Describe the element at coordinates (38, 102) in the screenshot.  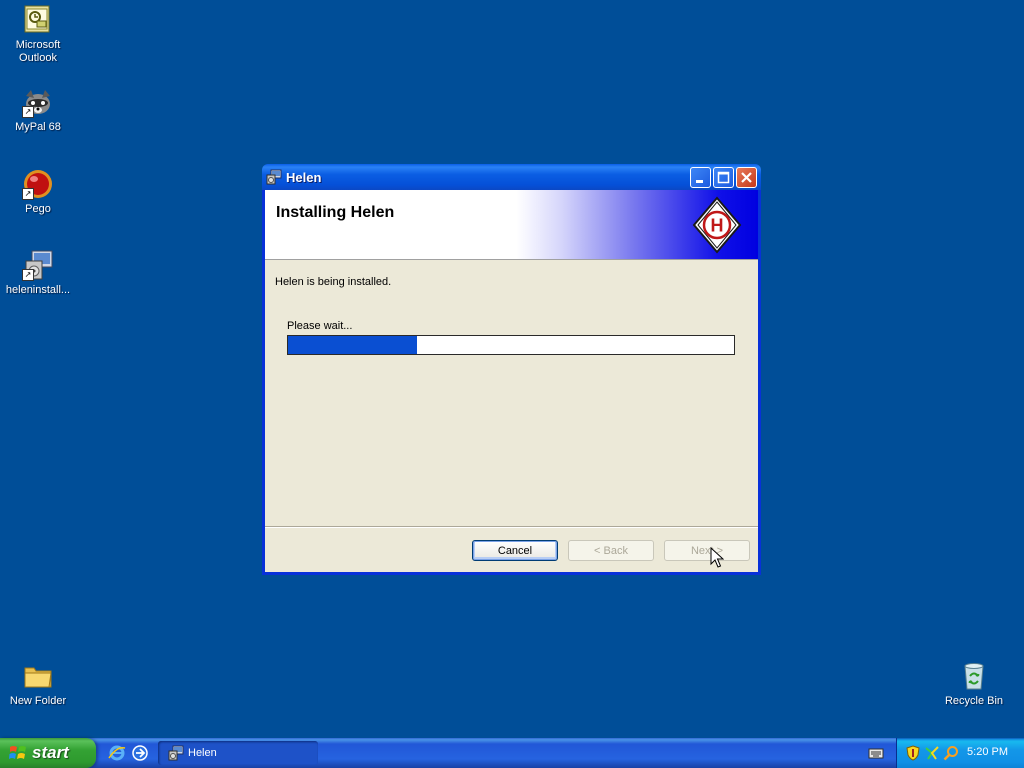
I see `mypal-icon: ↗` at that location.